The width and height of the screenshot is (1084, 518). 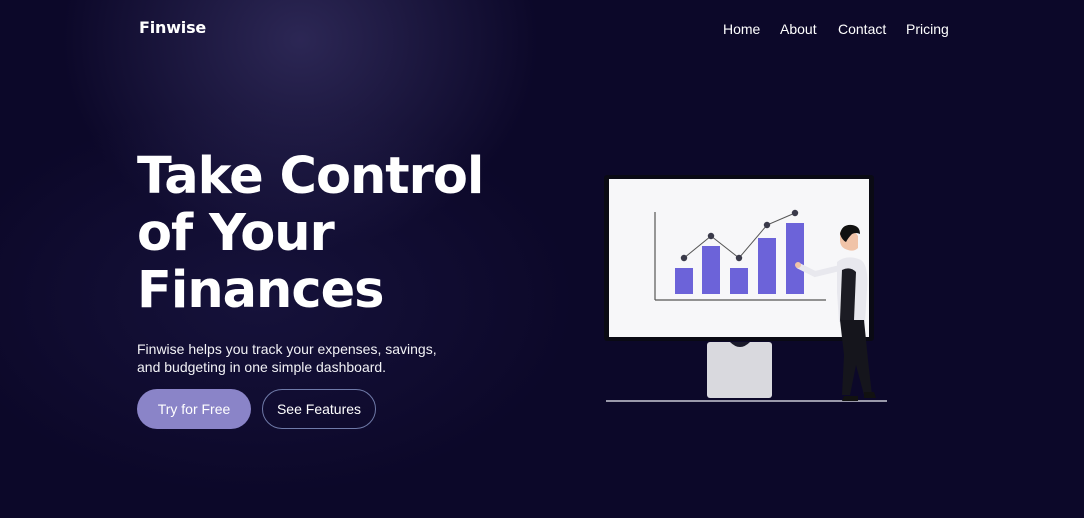 I want to click on hero-title-line-1: Take Control, so click(x=310, y=176).